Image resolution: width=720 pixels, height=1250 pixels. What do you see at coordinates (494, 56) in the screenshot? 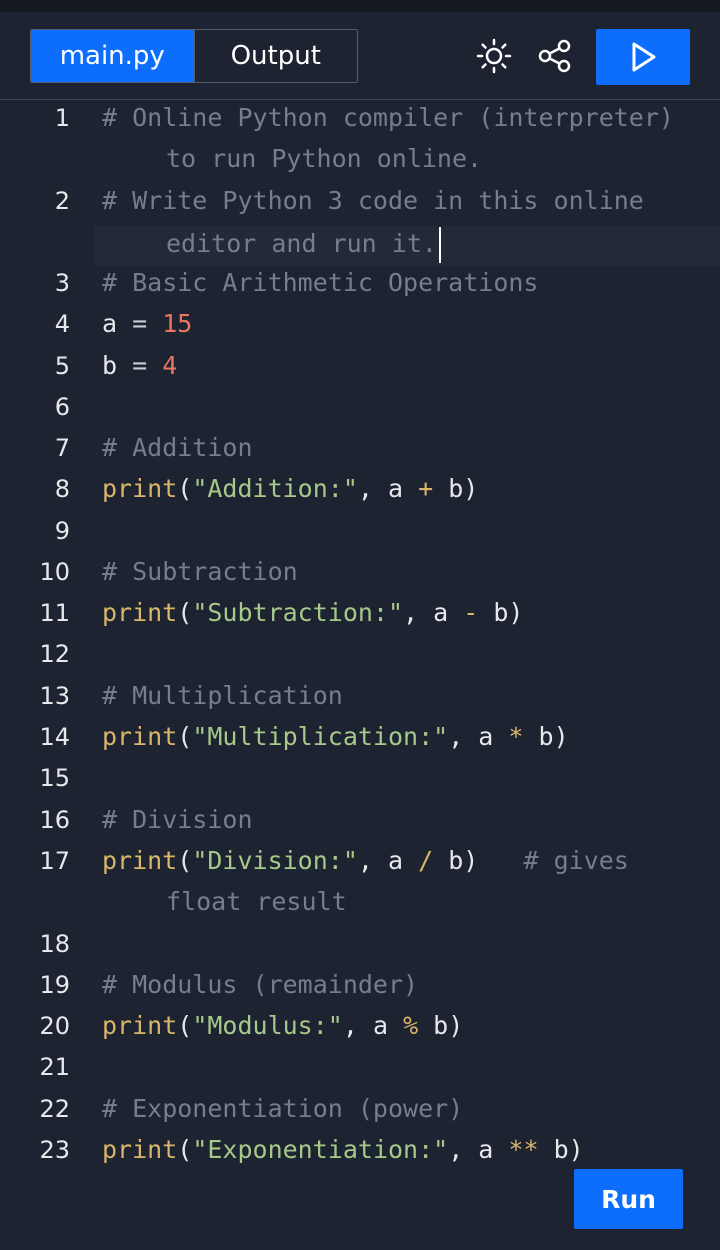
I see `theme-sun-icon` at bounding box center [494, 56].